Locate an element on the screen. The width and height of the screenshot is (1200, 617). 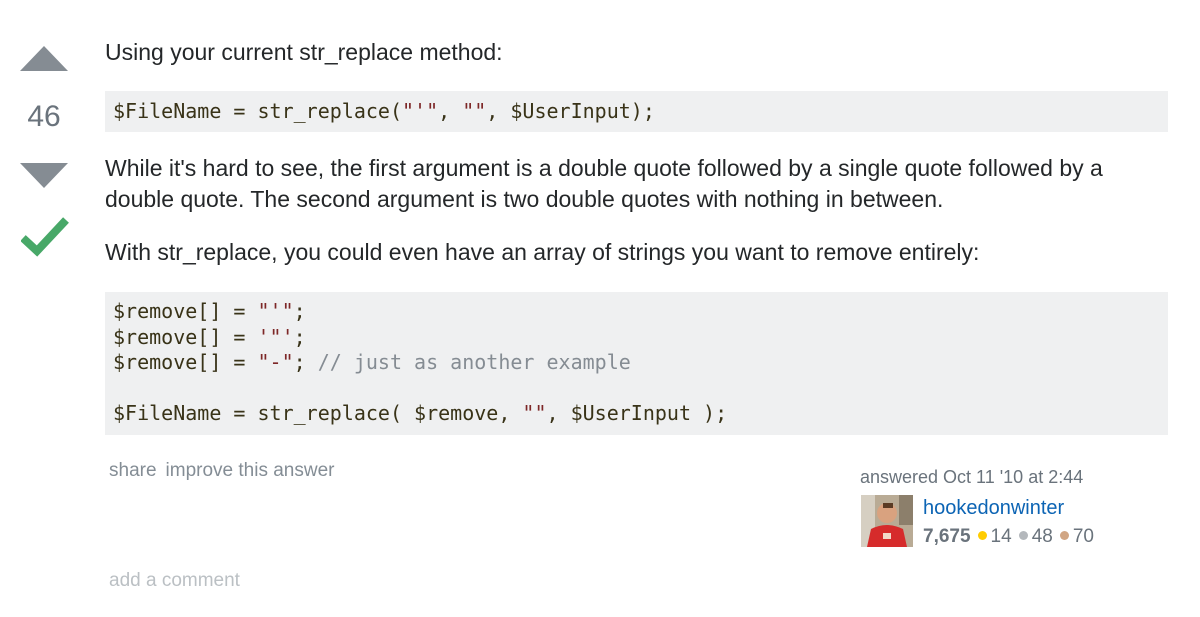
code-token-plain: , is located at coordinates (450, 111).